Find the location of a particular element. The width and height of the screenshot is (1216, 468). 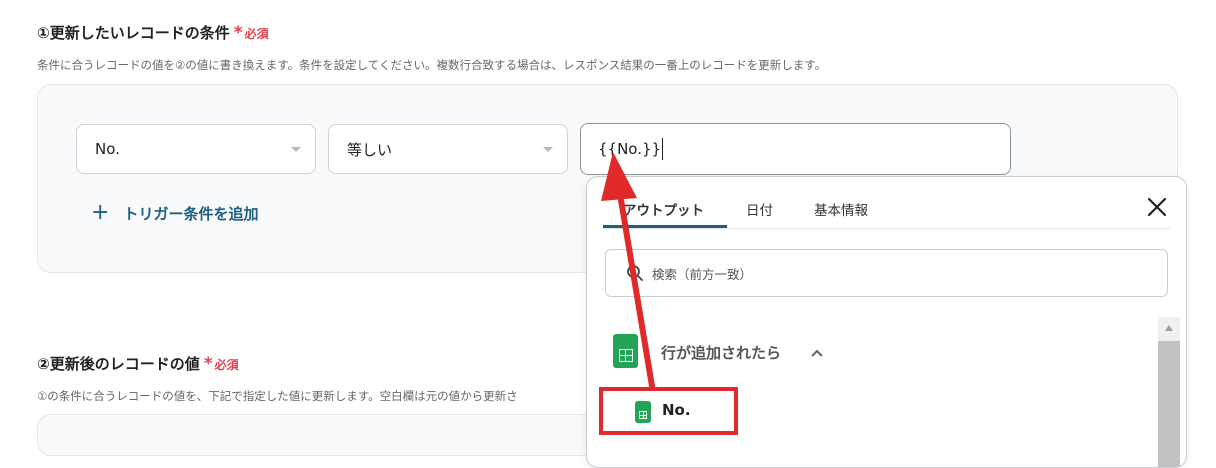

annotation-arrow-shaft is located at coordinates (636, 293).